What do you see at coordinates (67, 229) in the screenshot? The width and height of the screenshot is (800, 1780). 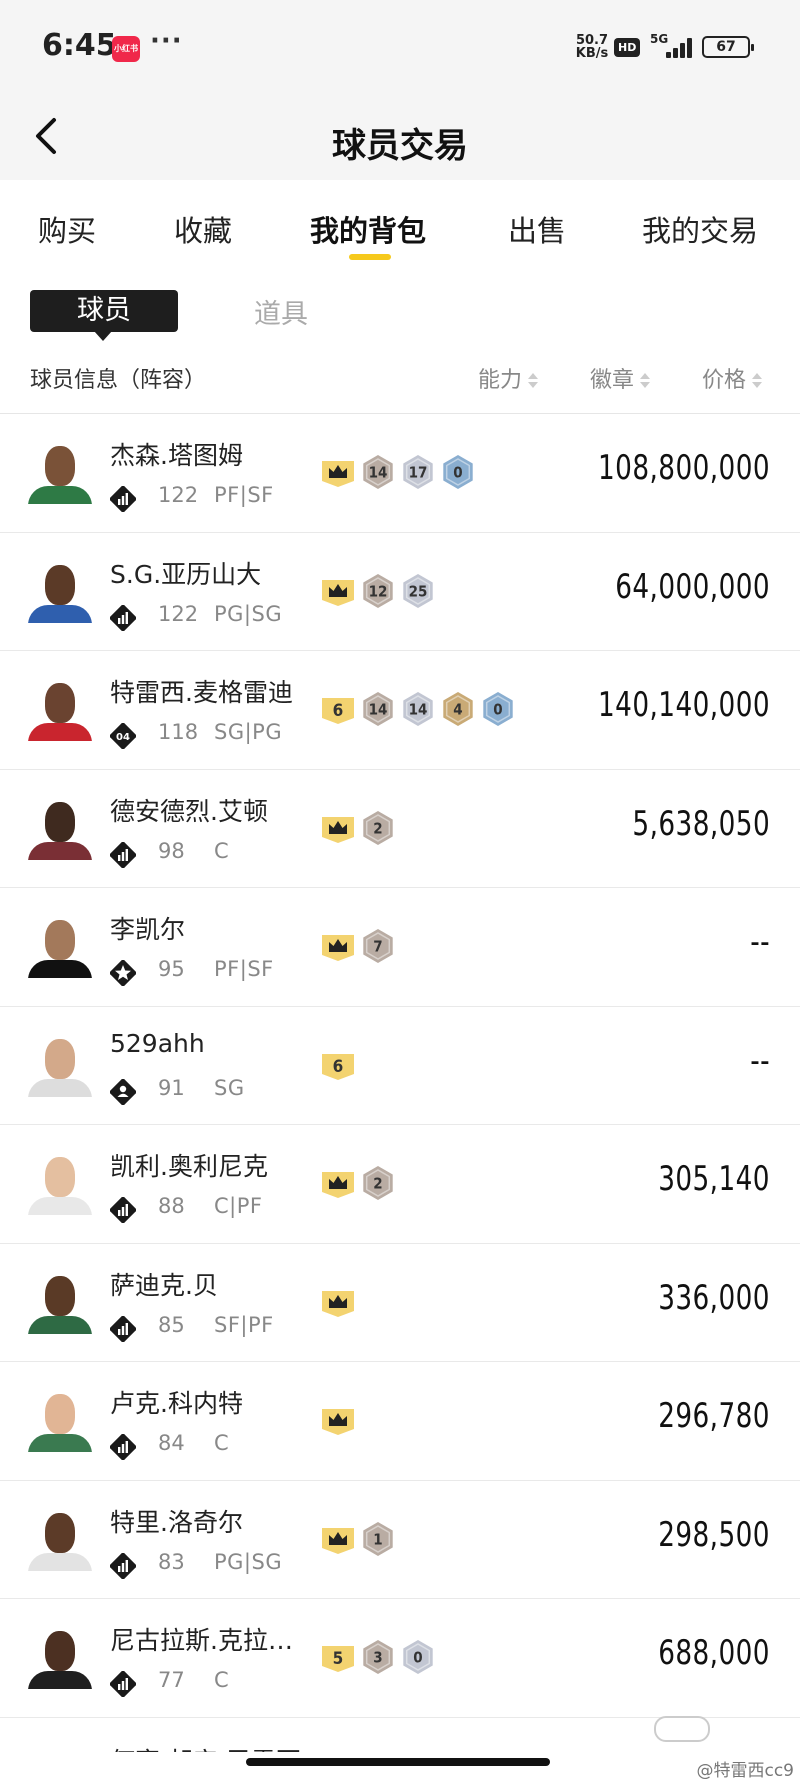 I see `tab-buy: 购买` at bounding box center [67, 229].